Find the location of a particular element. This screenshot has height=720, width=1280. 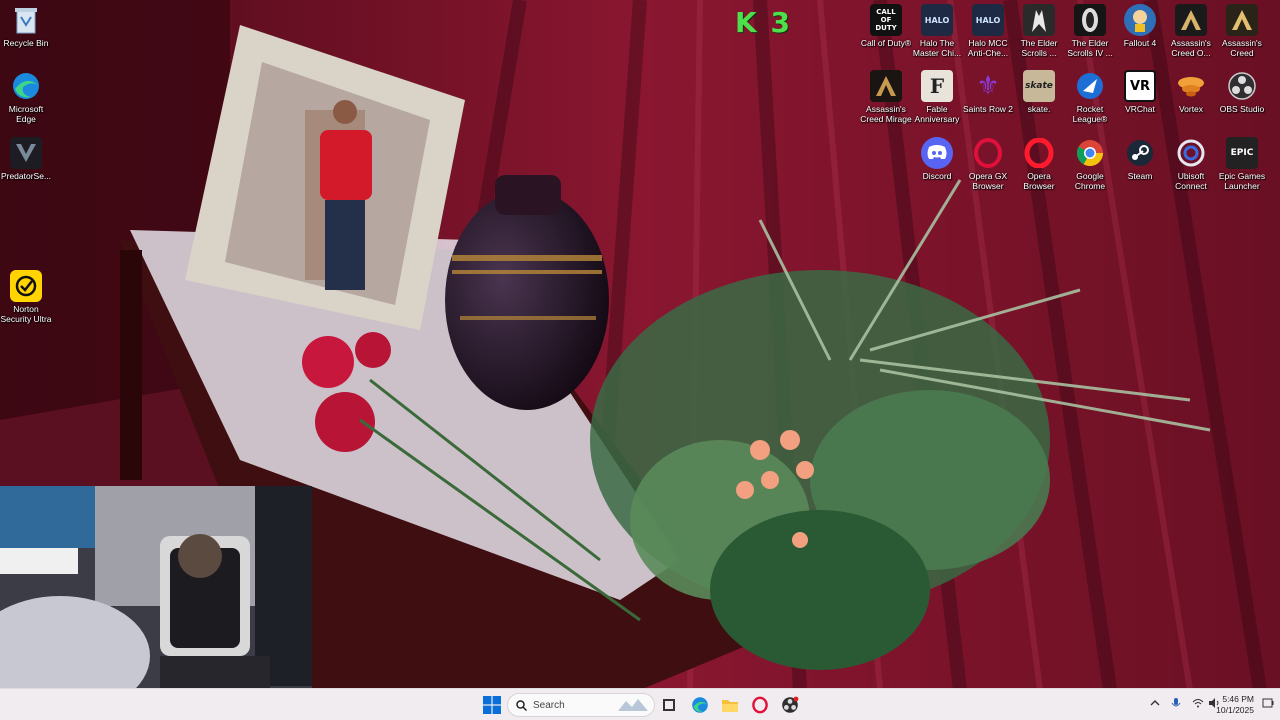

discord-icon is located at coordinates (937, 153).